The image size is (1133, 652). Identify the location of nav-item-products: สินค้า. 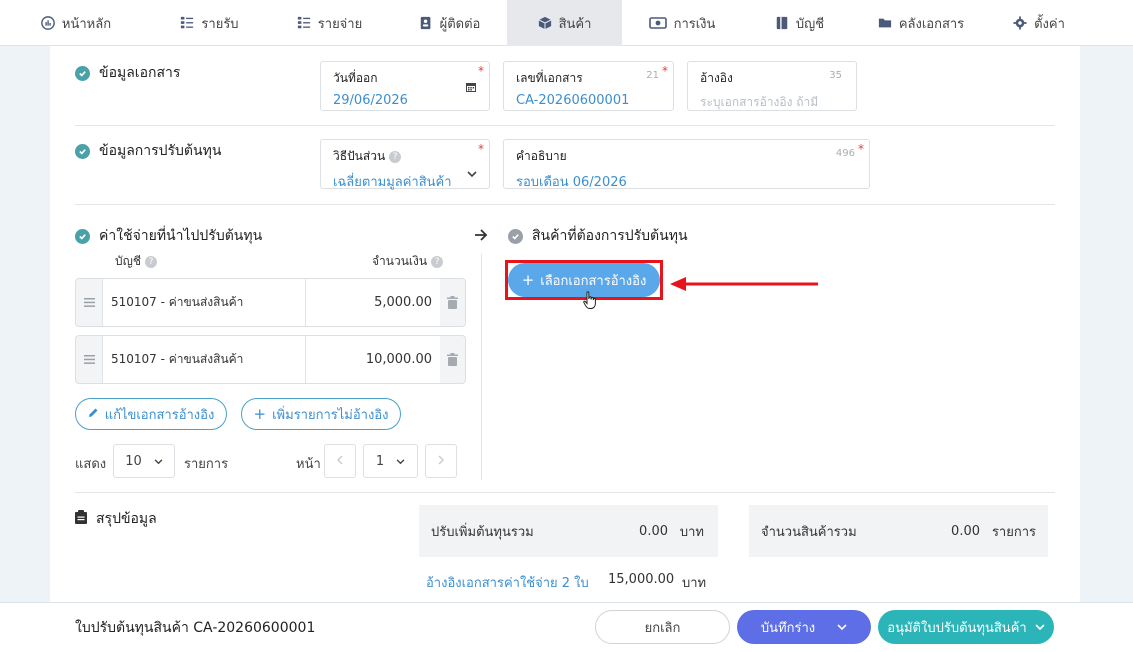
(564, 23).